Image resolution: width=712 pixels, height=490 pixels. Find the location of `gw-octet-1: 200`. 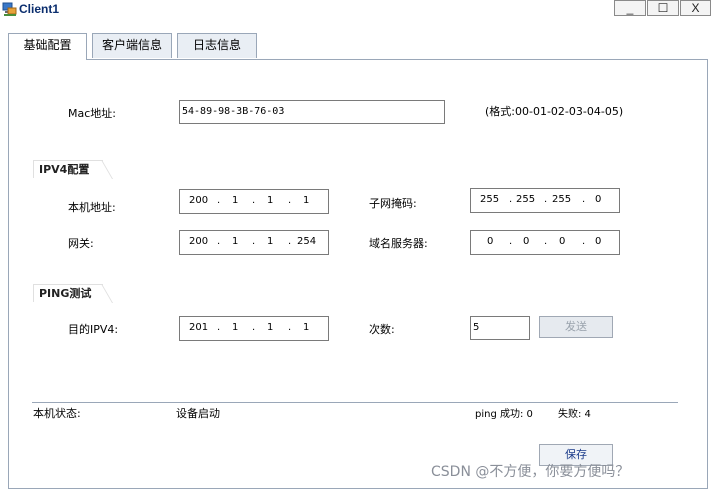

gw-octet-1: 200 is located at coordinates (199, 241).